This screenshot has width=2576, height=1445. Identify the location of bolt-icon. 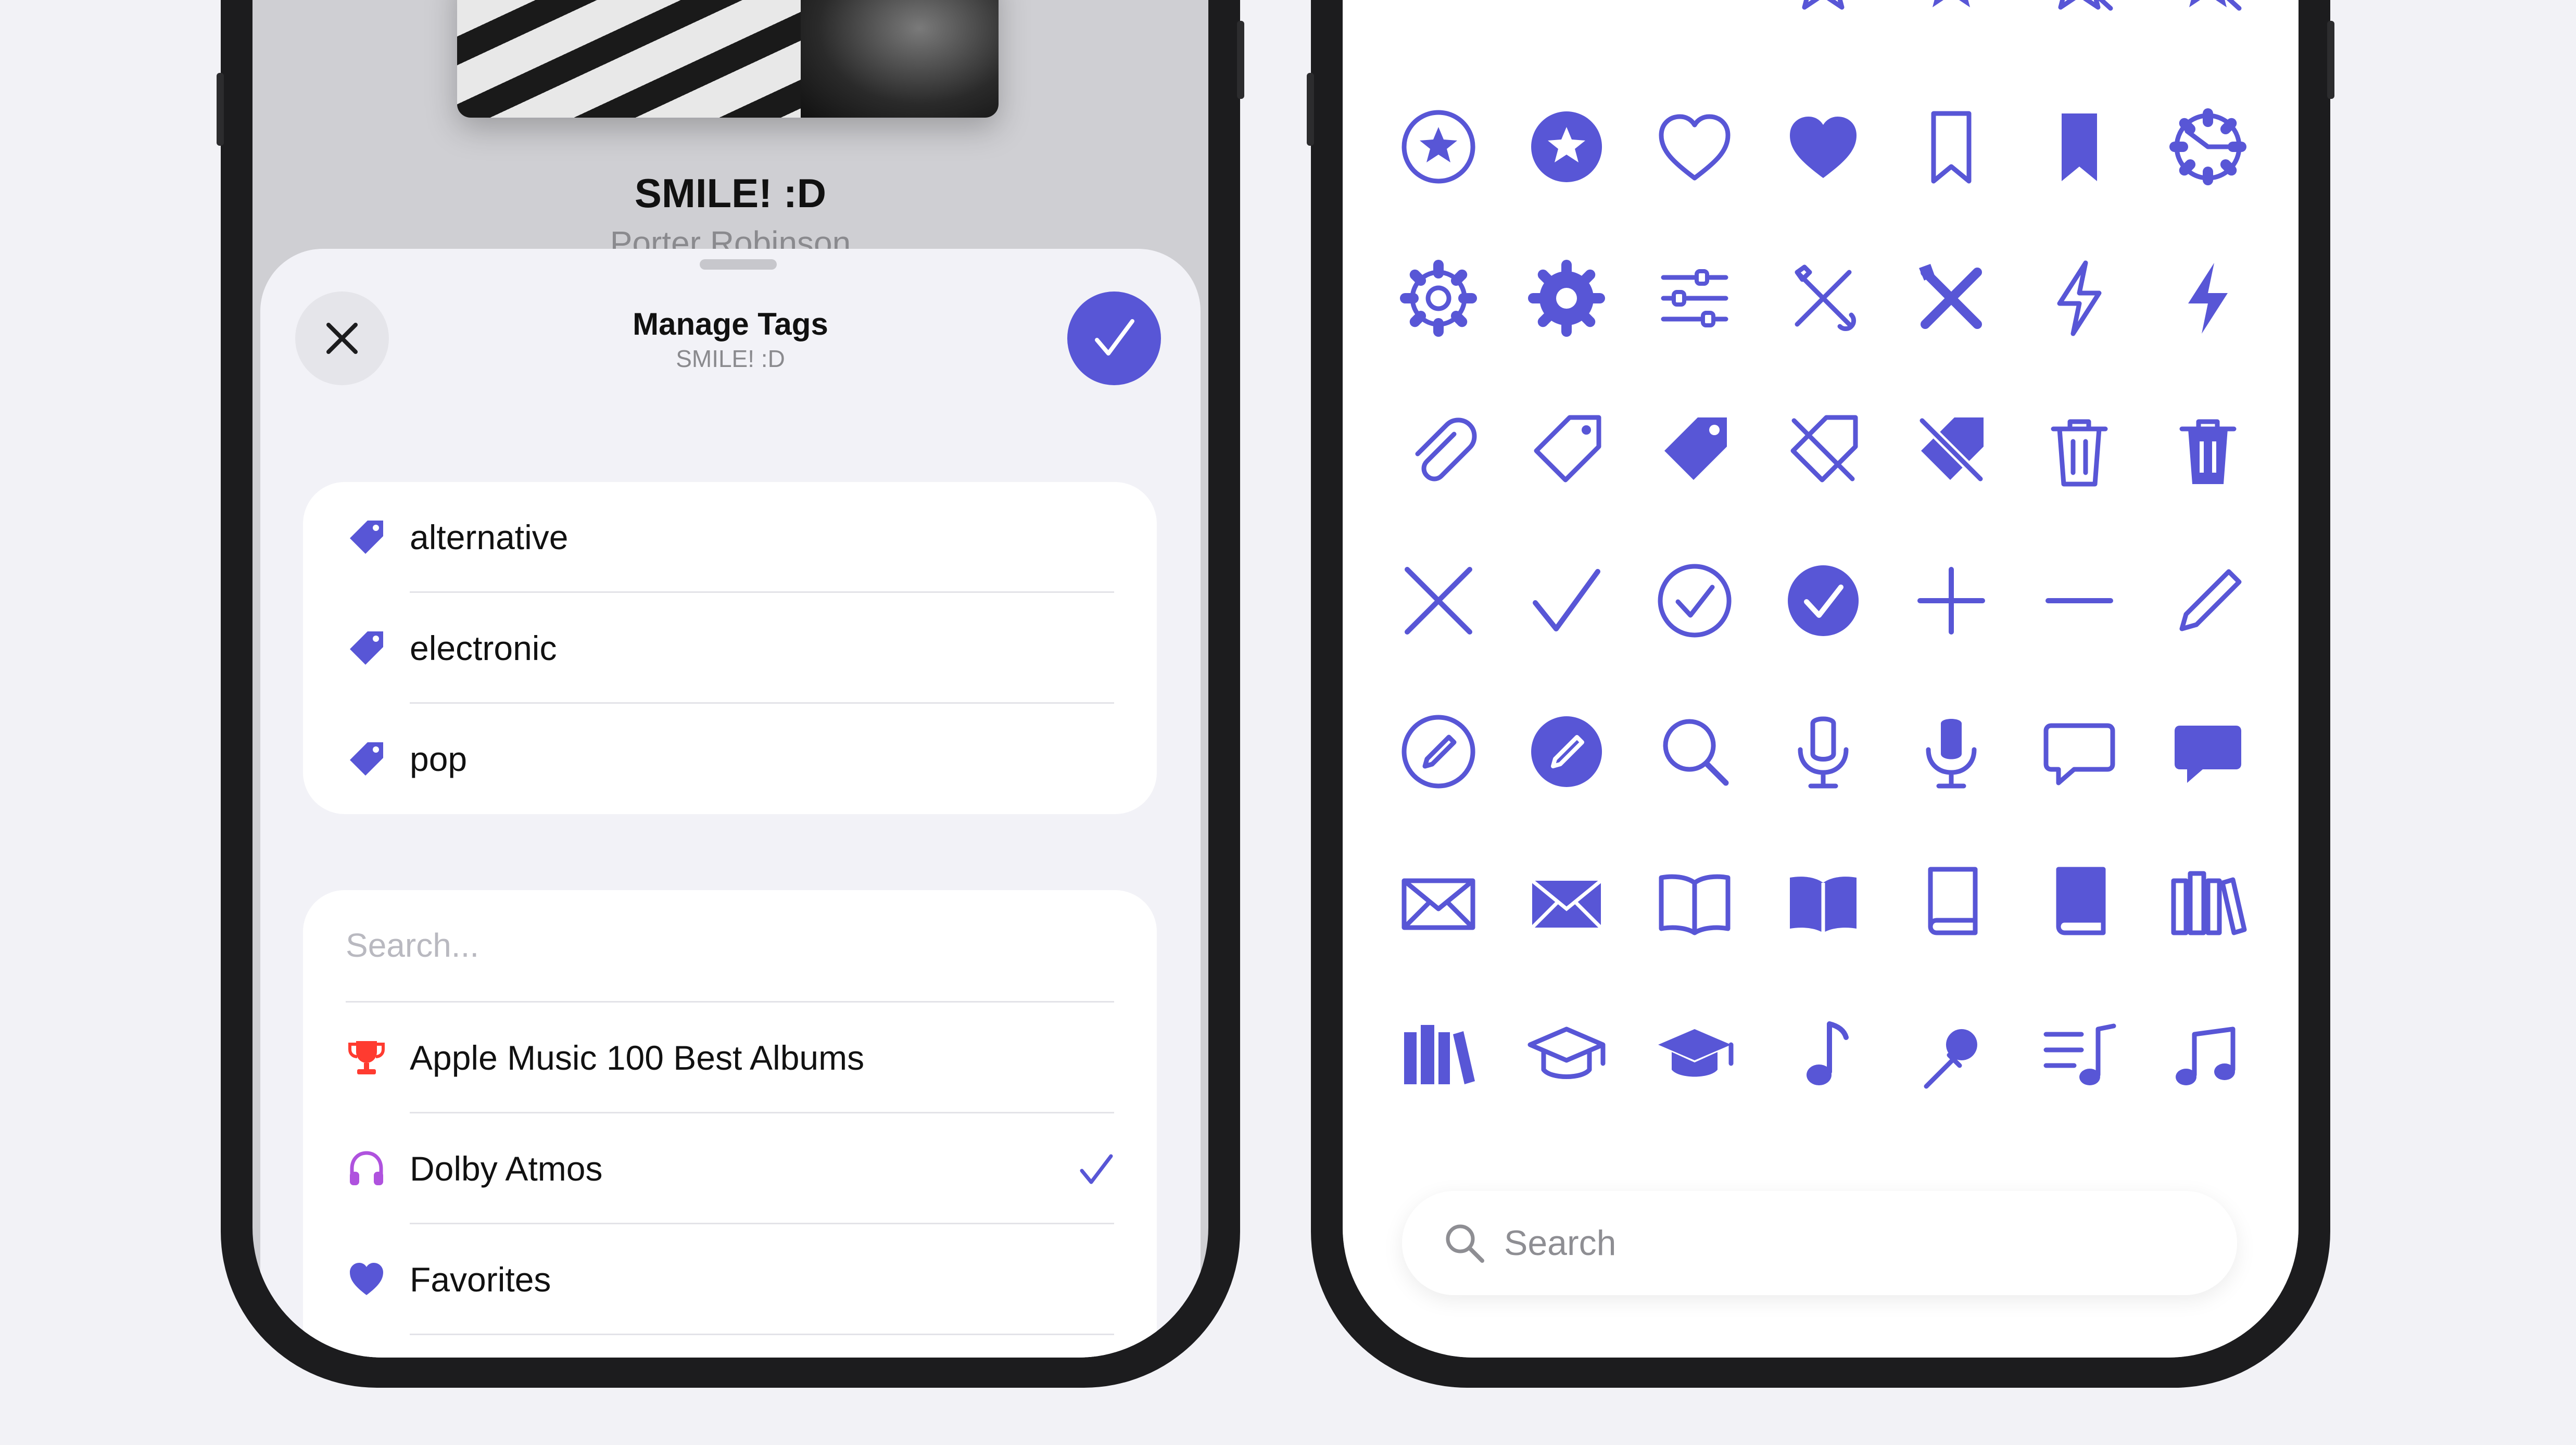
(2079, 298).